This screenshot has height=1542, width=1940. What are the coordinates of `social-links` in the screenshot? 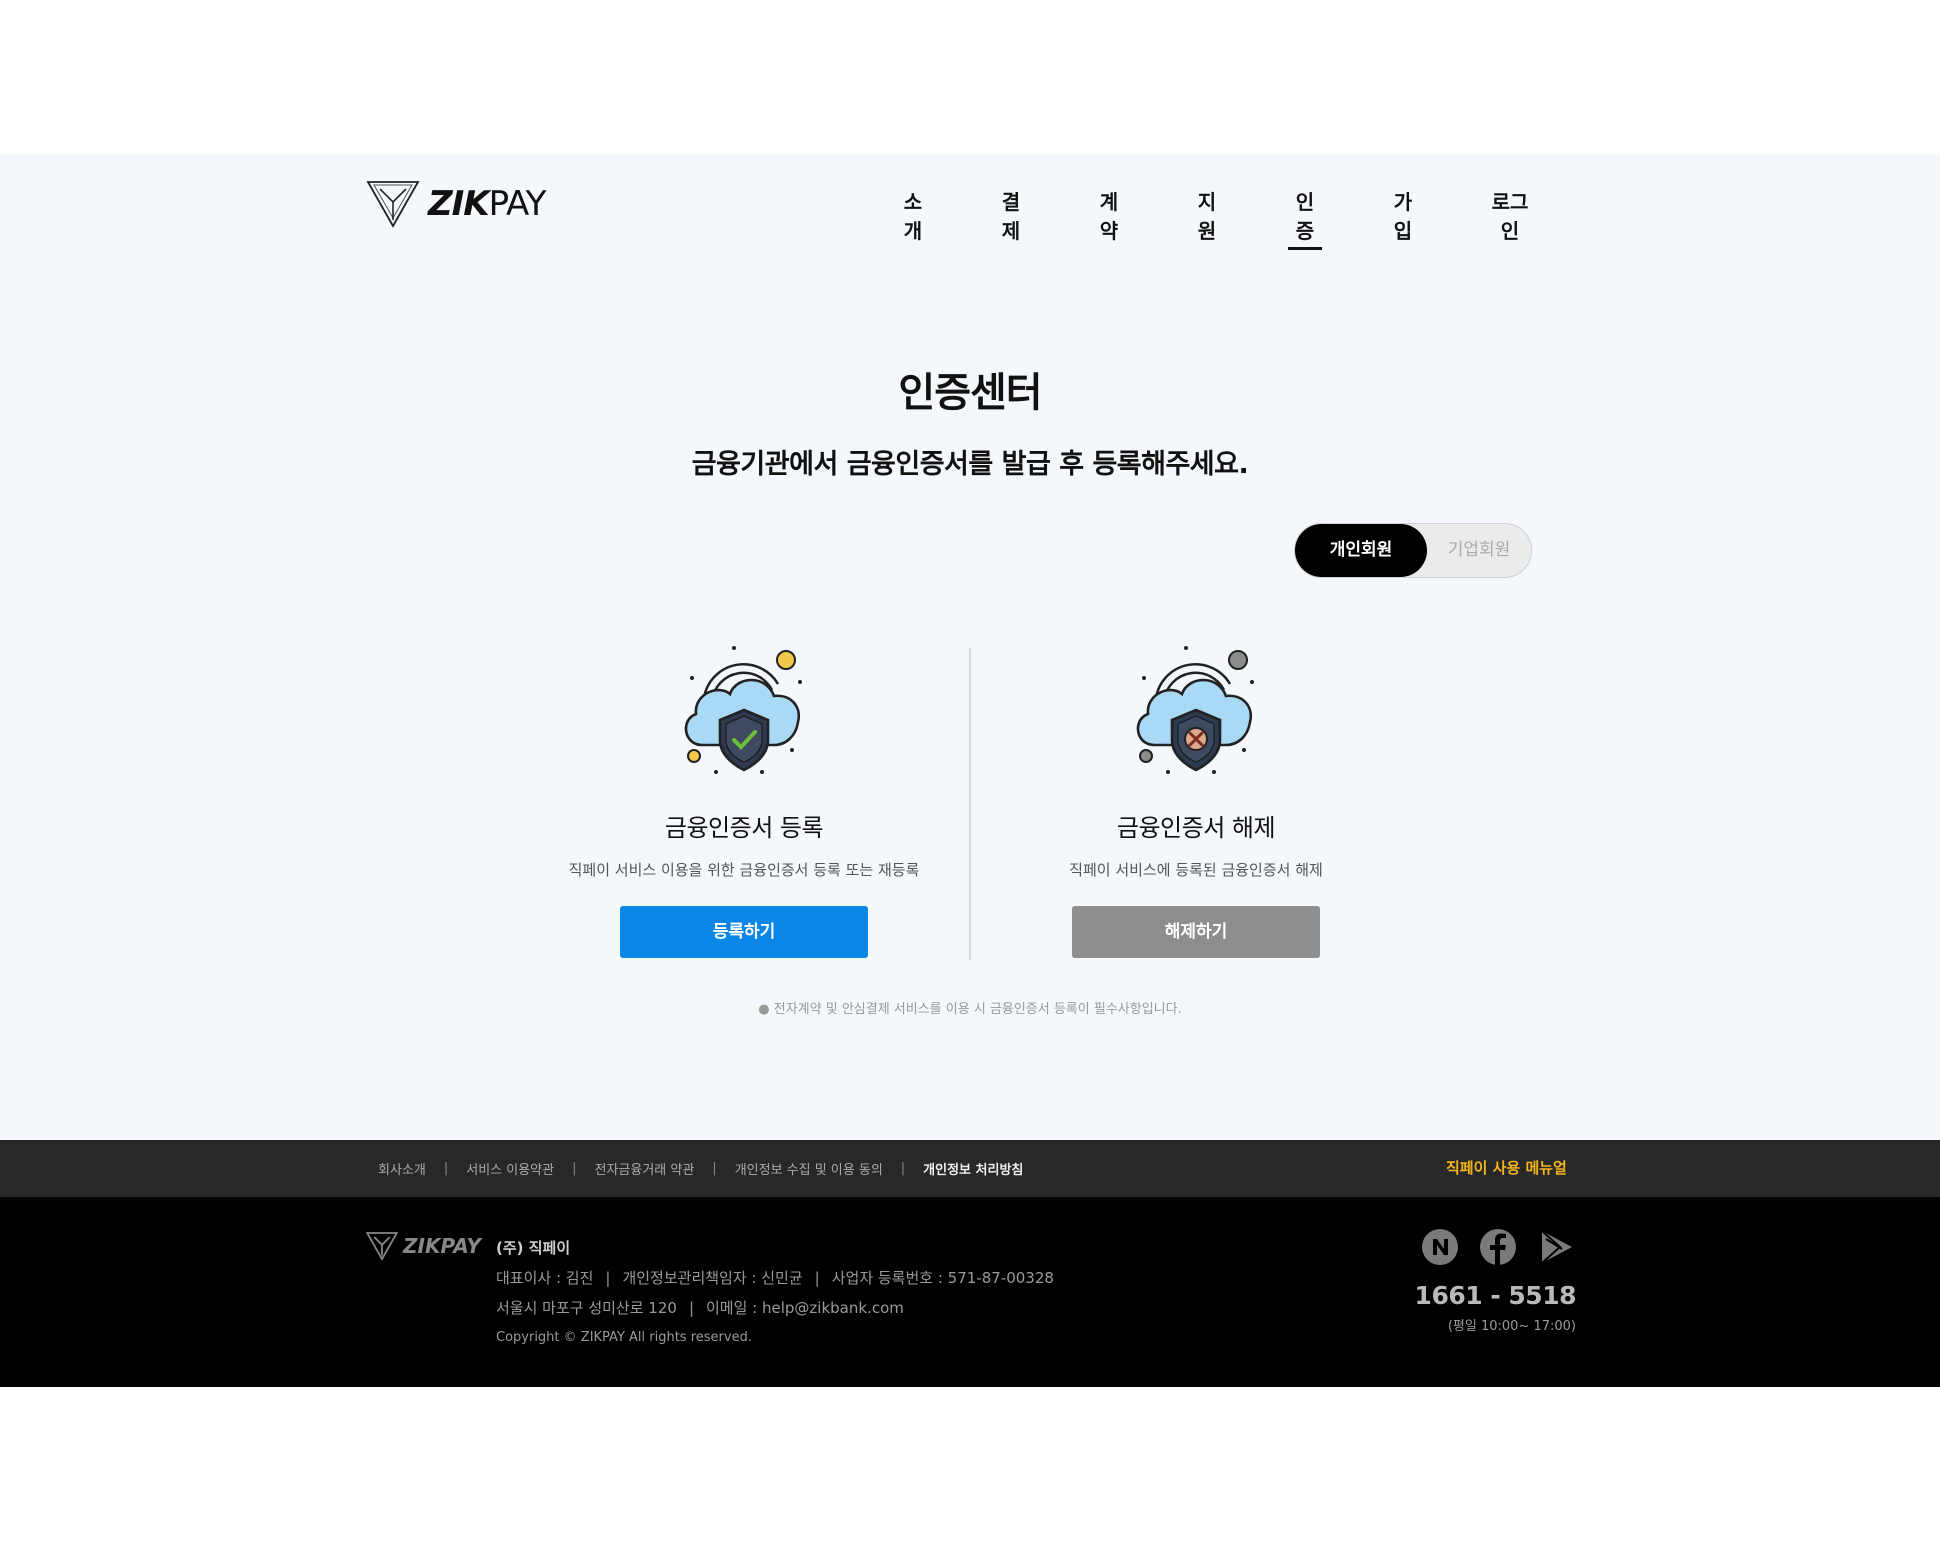 It's located at (1498, 1247).